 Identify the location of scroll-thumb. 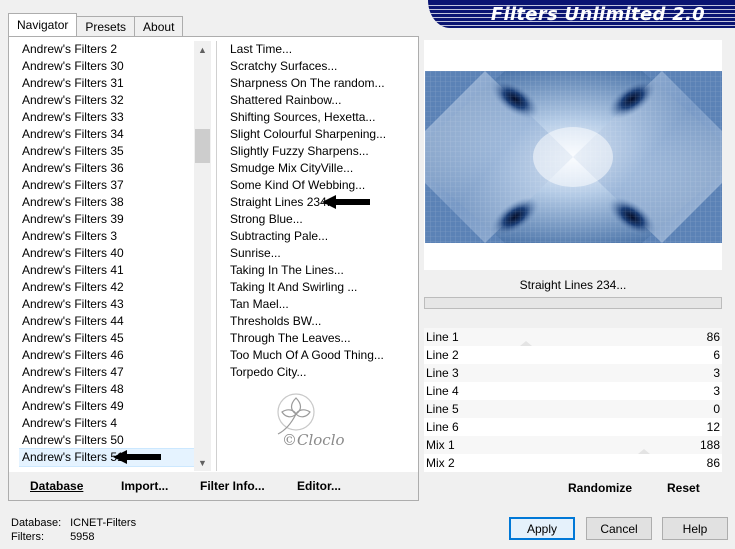
(202, 146).